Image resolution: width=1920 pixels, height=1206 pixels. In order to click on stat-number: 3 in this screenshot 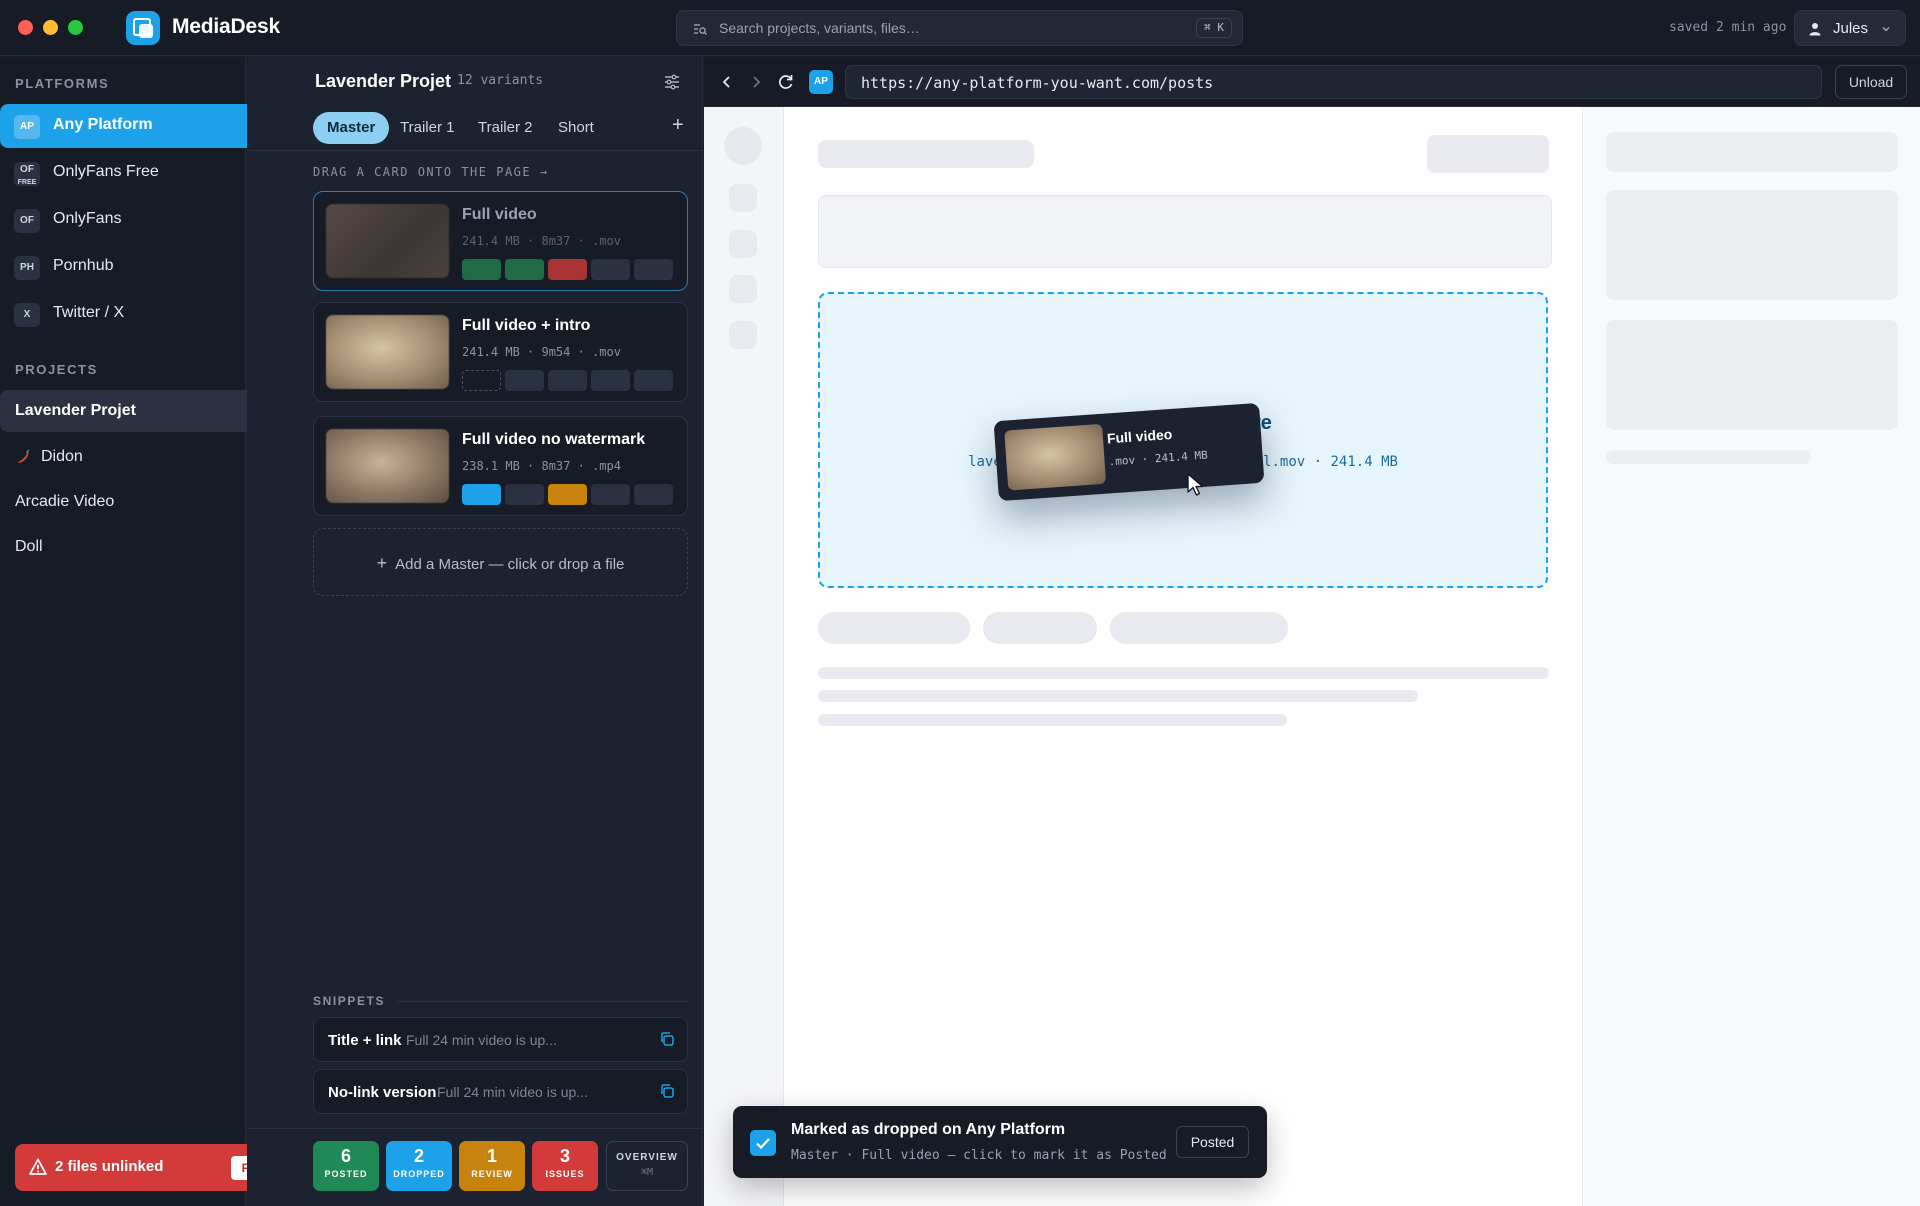, I will do `click(564, 1156)`.